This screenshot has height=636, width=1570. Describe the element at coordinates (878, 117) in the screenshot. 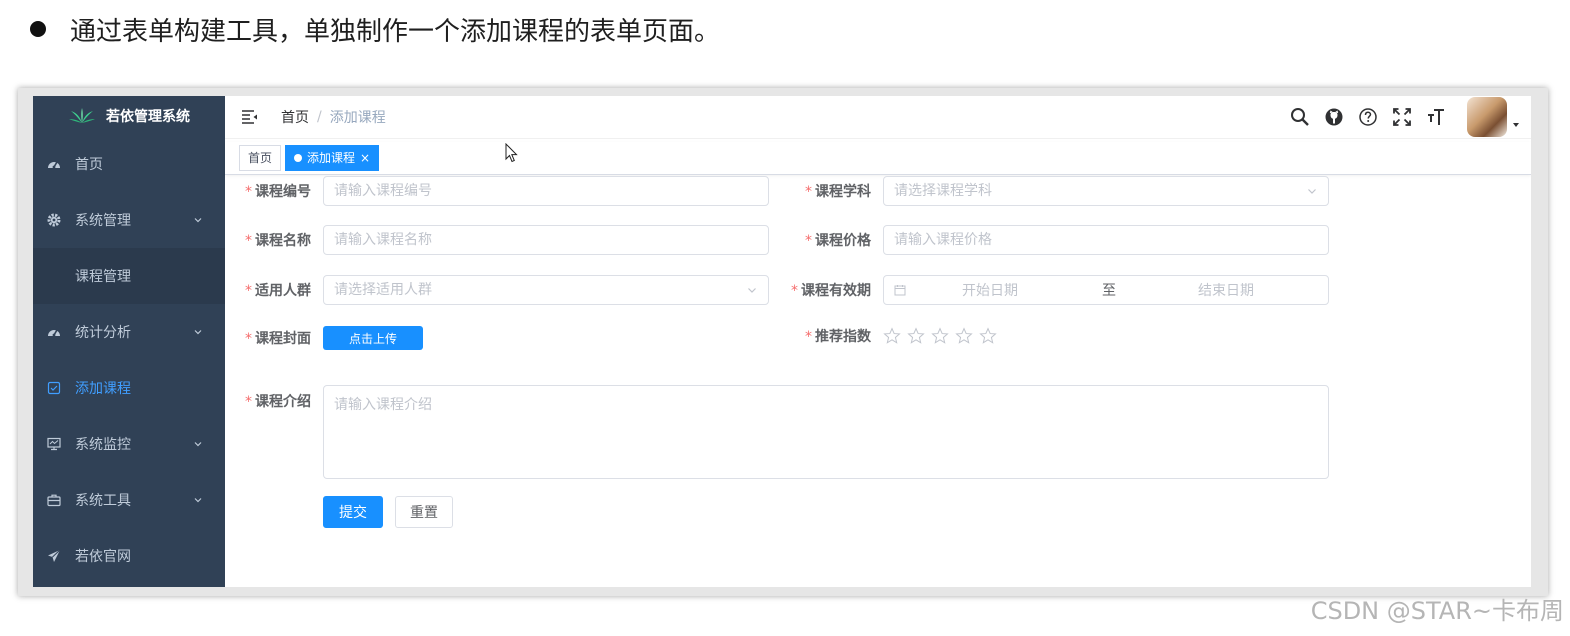

I see `navbar: 首页 / 添加课程` at that location.